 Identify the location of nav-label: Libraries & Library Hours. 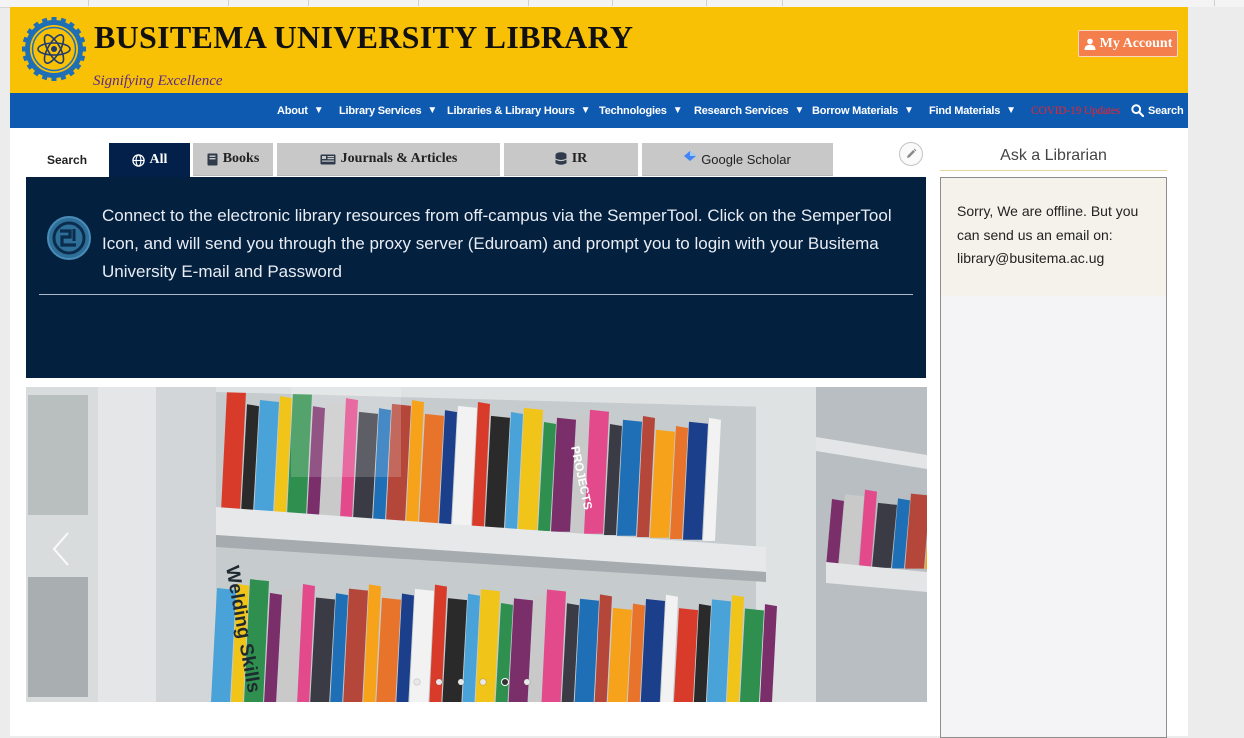
(511, 110).